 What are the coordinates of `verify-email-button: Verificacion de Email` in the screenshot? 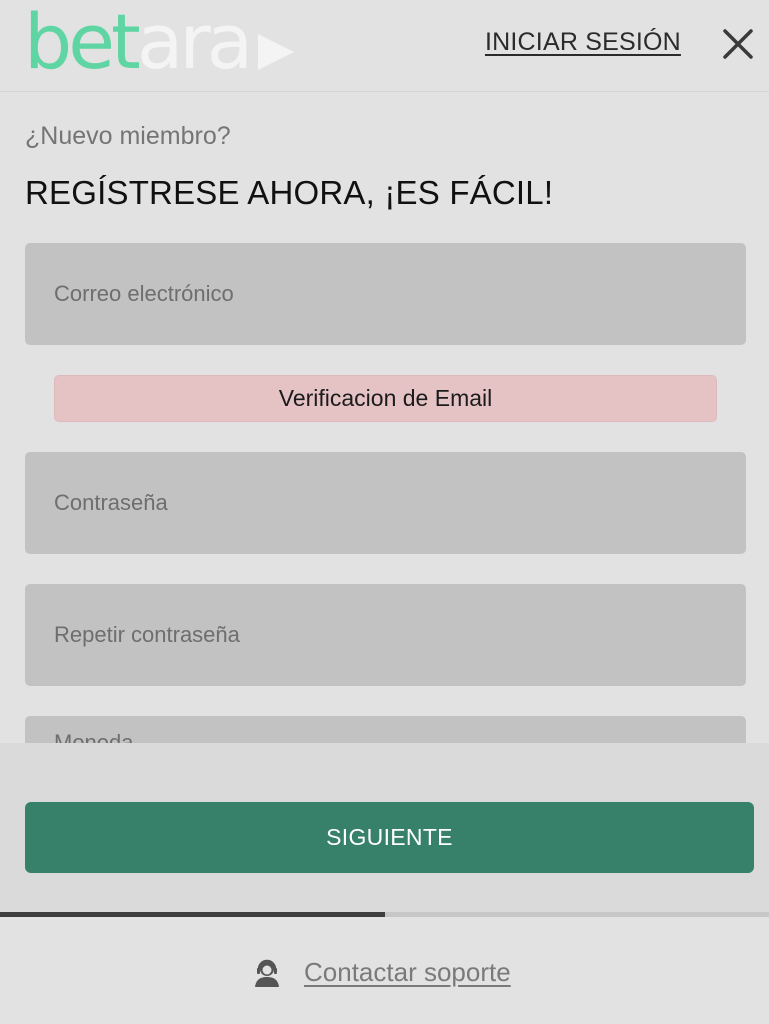 It's located at (385, 398).